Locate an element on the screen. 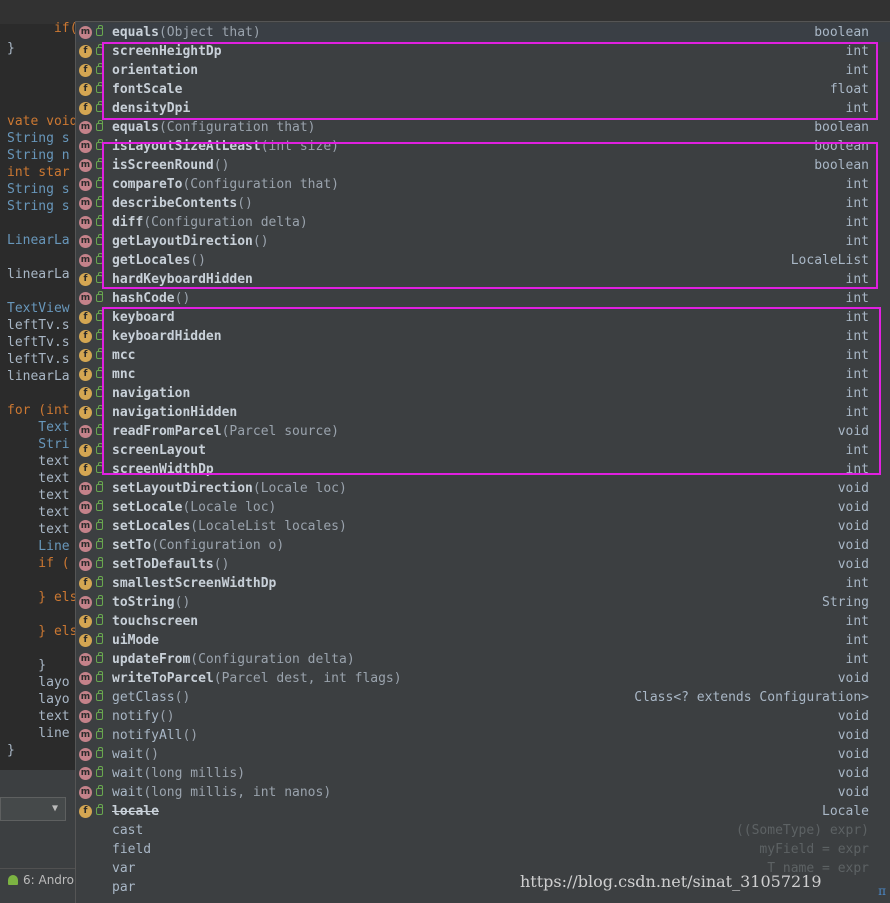 Image resolution: width=890 pixels, height=903 pixels. completion-name: screenLayout is located at coordinates (159, 450).